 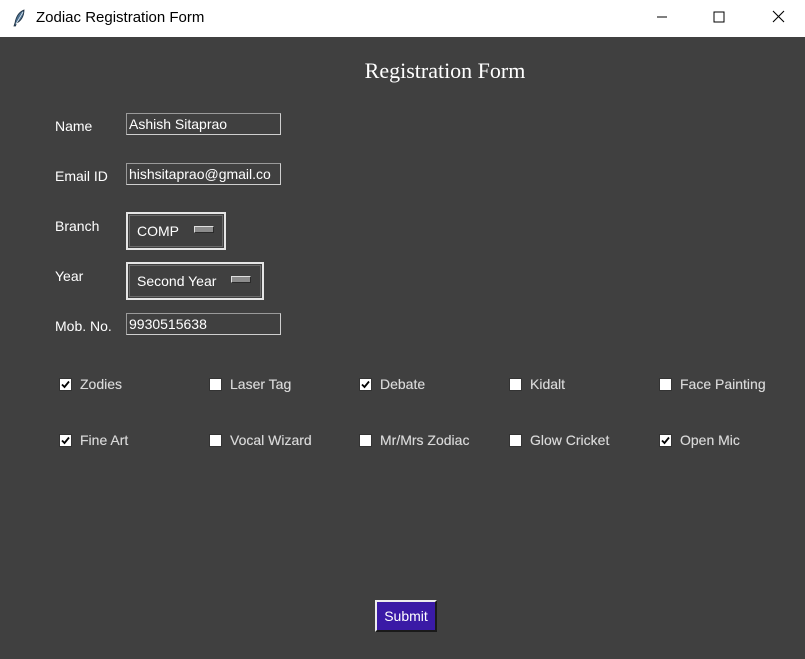 I want to click on event-checkbox-label: Kidalt, so click(x=548, y=384).